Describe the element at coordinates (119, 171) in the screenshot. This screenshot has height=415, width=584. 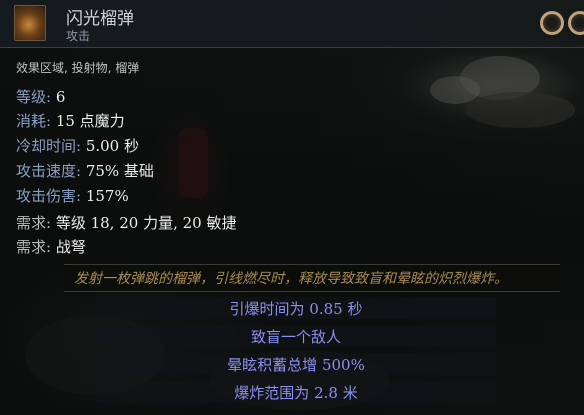
I see `stat-value: 75% 基础` at that location.